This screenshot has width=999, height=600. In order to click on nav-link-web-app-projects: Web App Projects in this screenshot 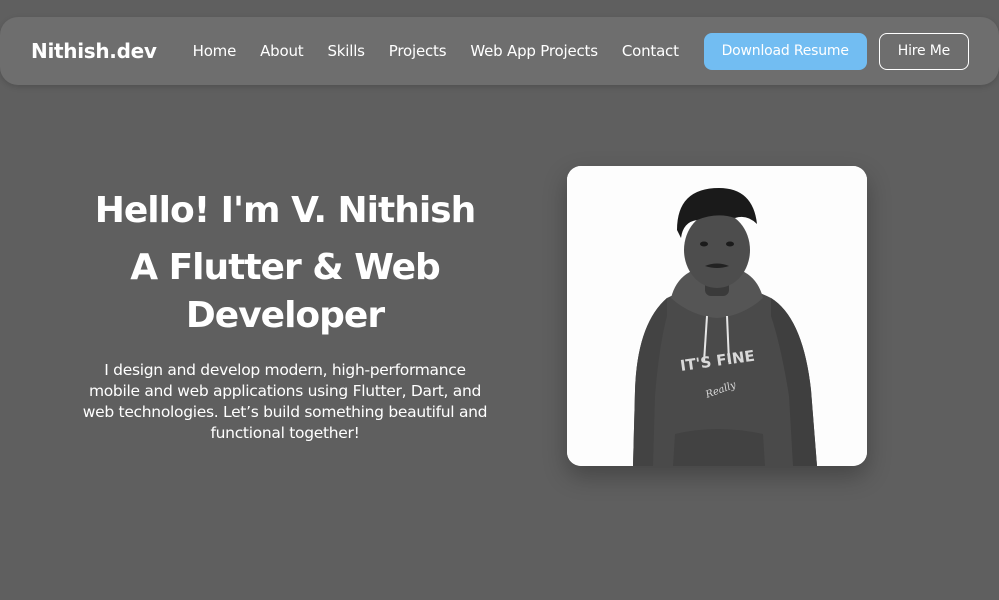, I will do `click(534, 51)`.